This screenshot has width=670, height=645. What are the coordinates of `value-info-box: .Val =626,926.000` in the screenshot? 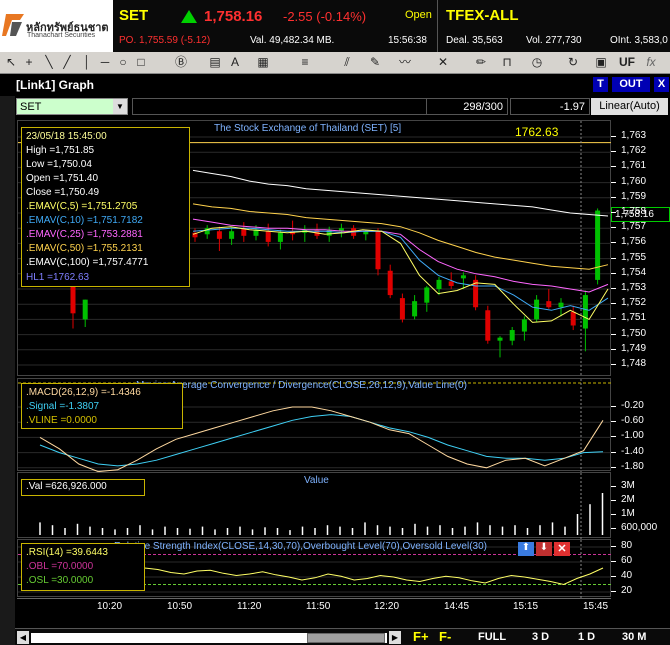 It's located at (83, 487).